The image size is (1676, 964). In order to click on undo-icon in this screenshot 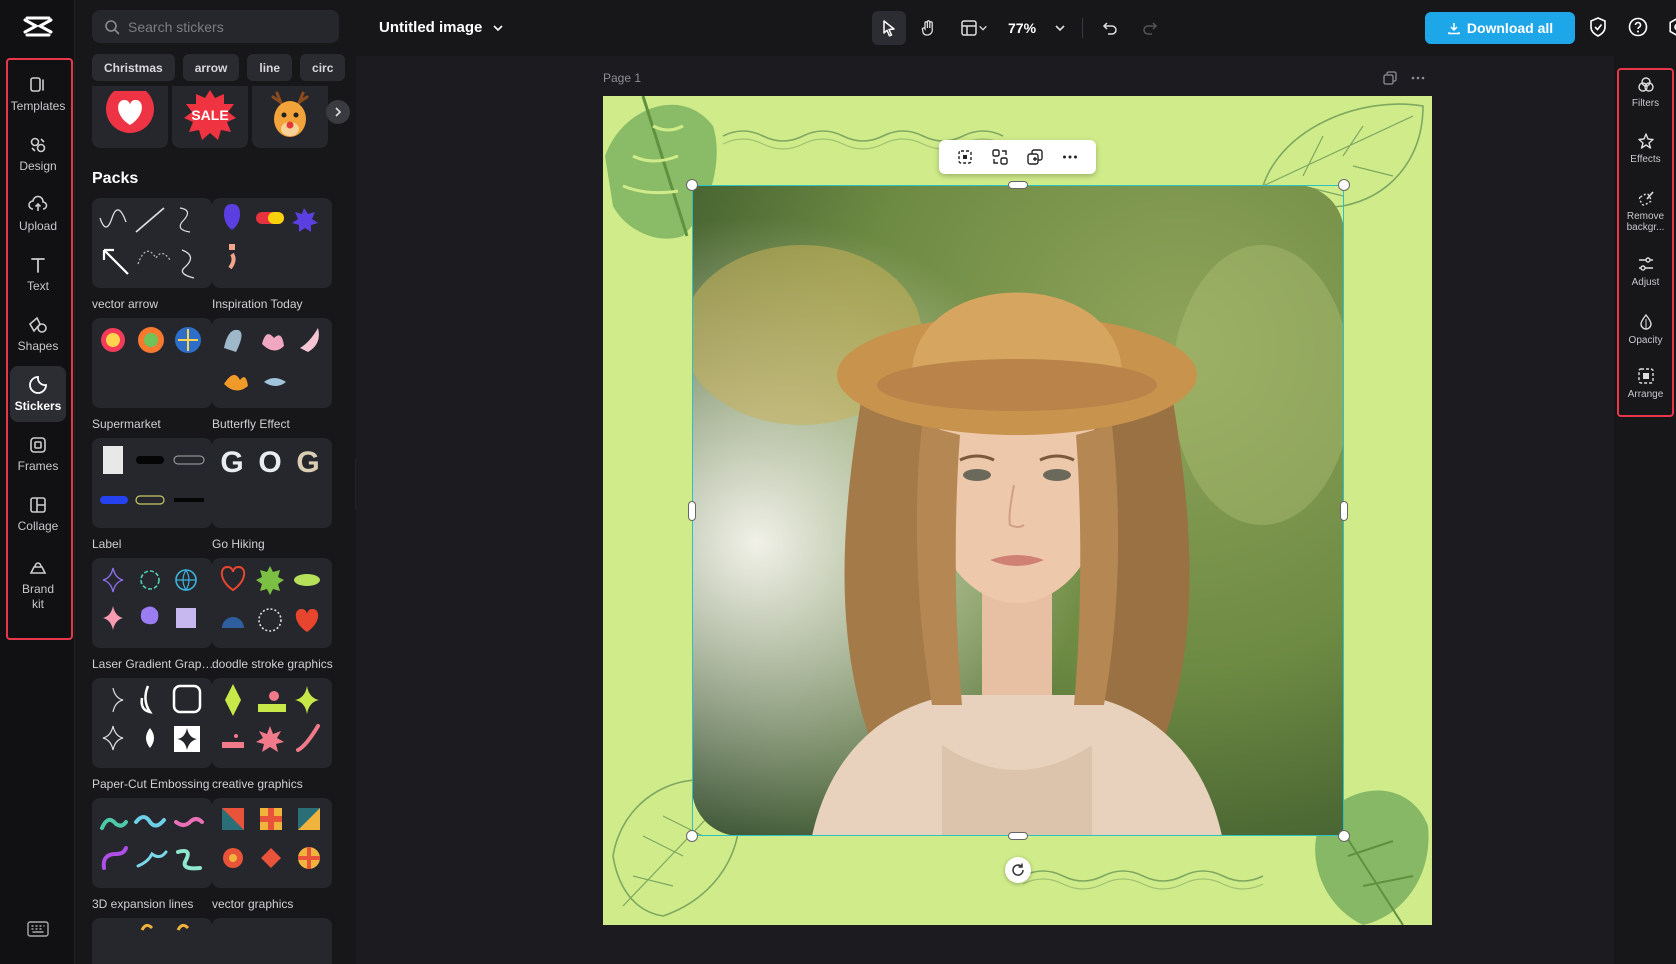, I will do `click(1109, 28)`.